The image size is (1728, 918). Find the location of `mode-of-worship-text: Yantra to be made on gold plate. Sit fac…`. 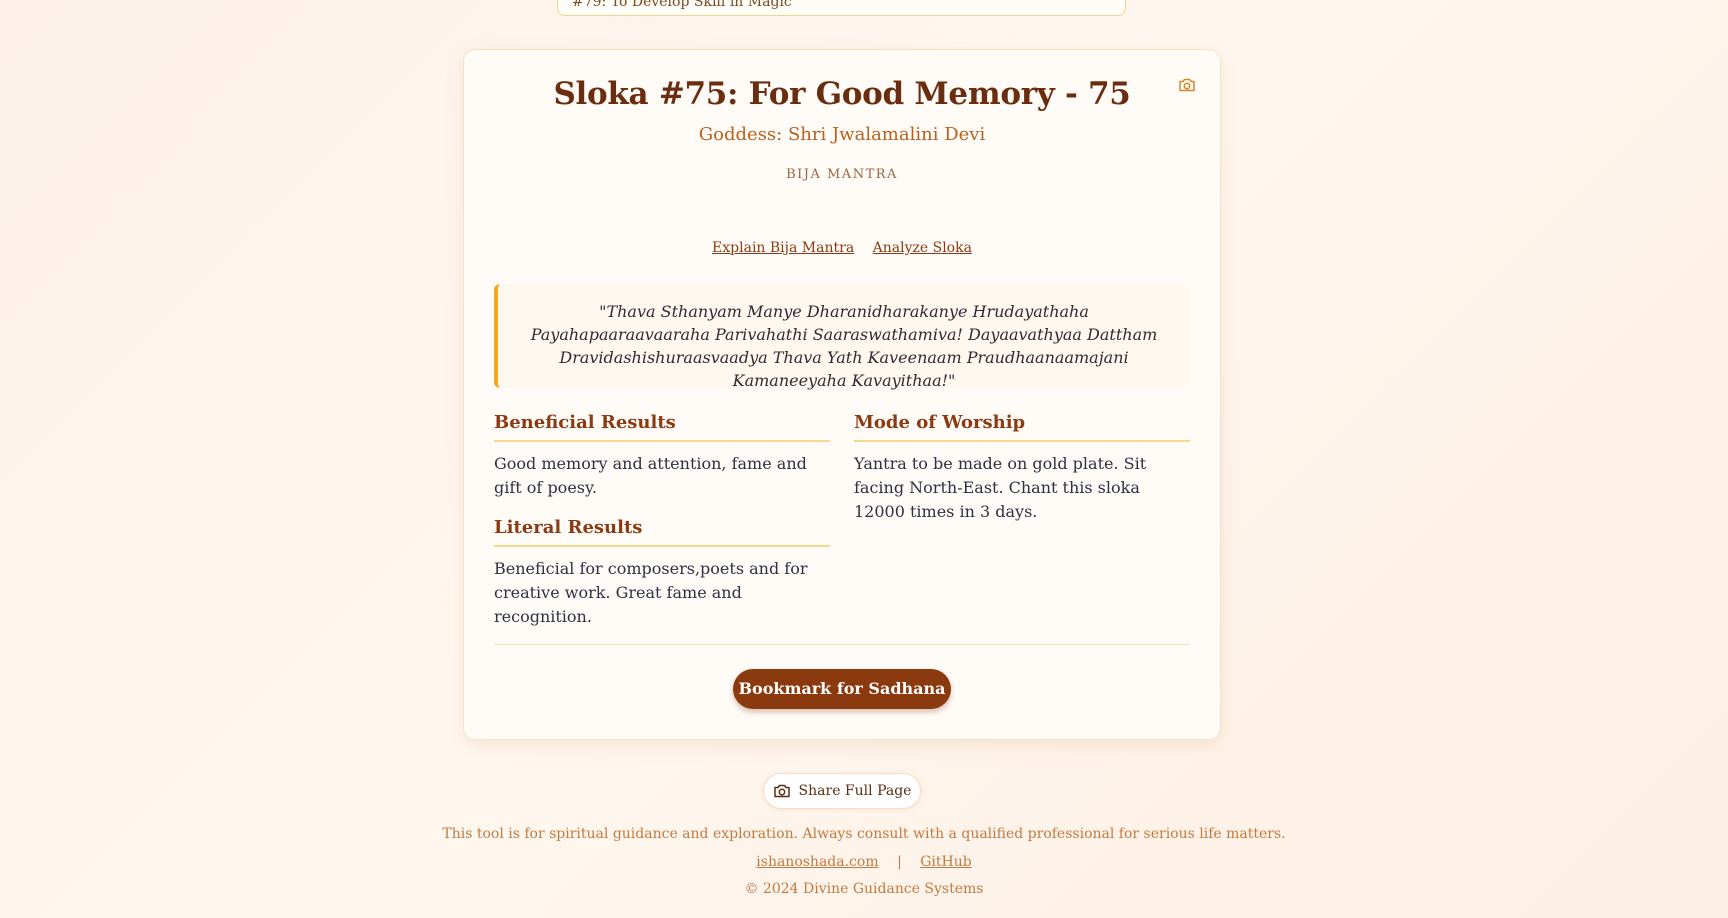

mode-of-worship-text: Yantra to be made on gold plate. Sit fac… is located at coordinates (1000, 487).